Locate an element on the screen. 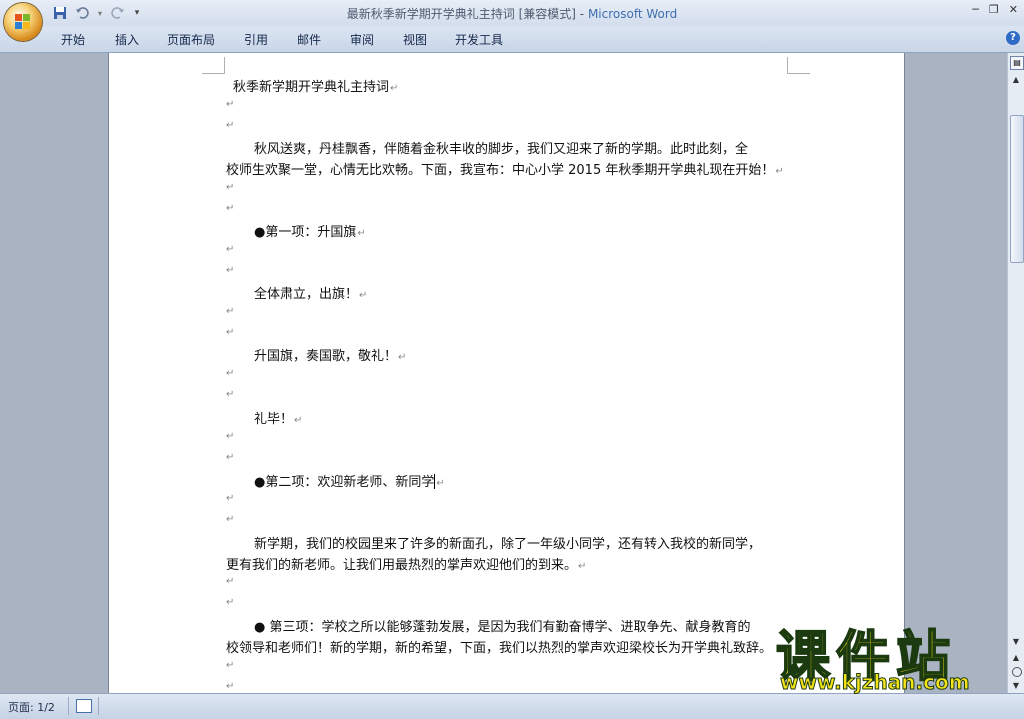 The width and height of the screenshot is (1024, 719). tab-mailings: 邮件 is located at coordinates (309, 39).